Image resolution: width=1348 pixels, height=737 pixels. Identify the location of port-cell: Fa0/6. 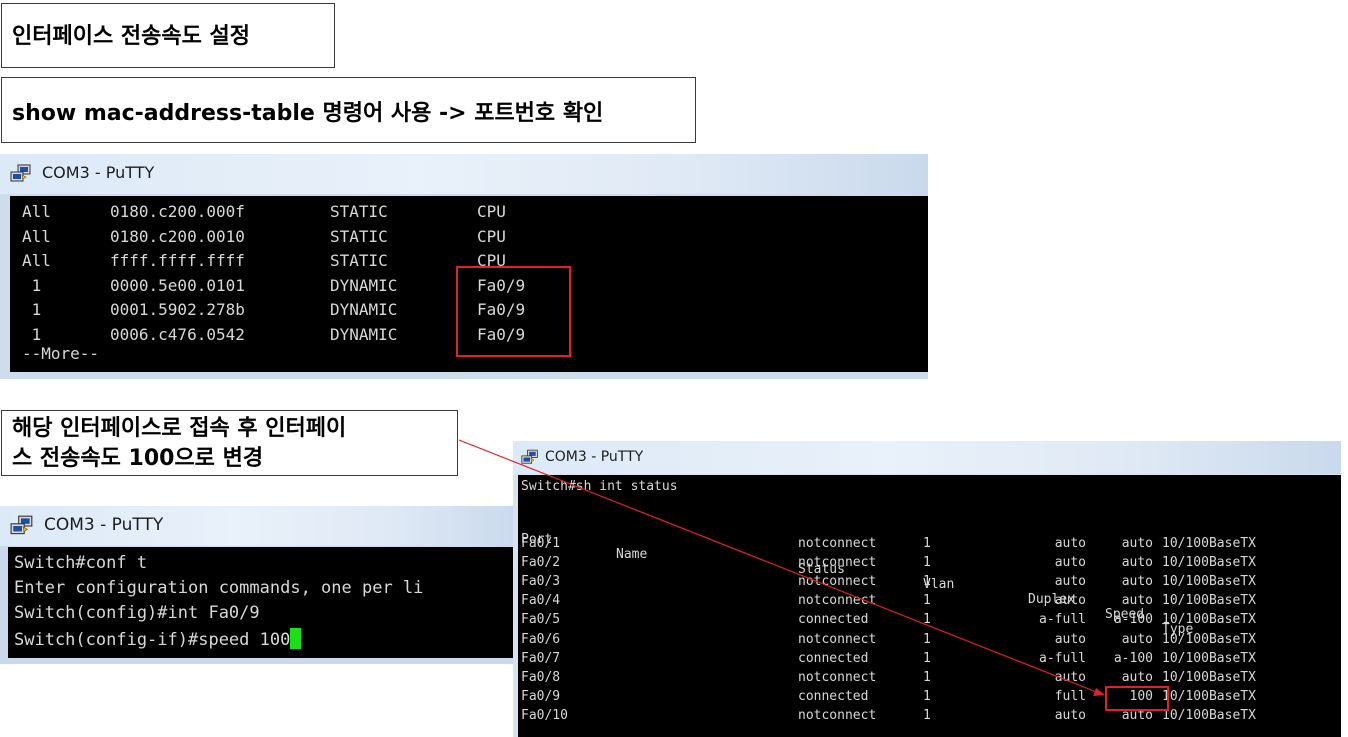
(541, 639).